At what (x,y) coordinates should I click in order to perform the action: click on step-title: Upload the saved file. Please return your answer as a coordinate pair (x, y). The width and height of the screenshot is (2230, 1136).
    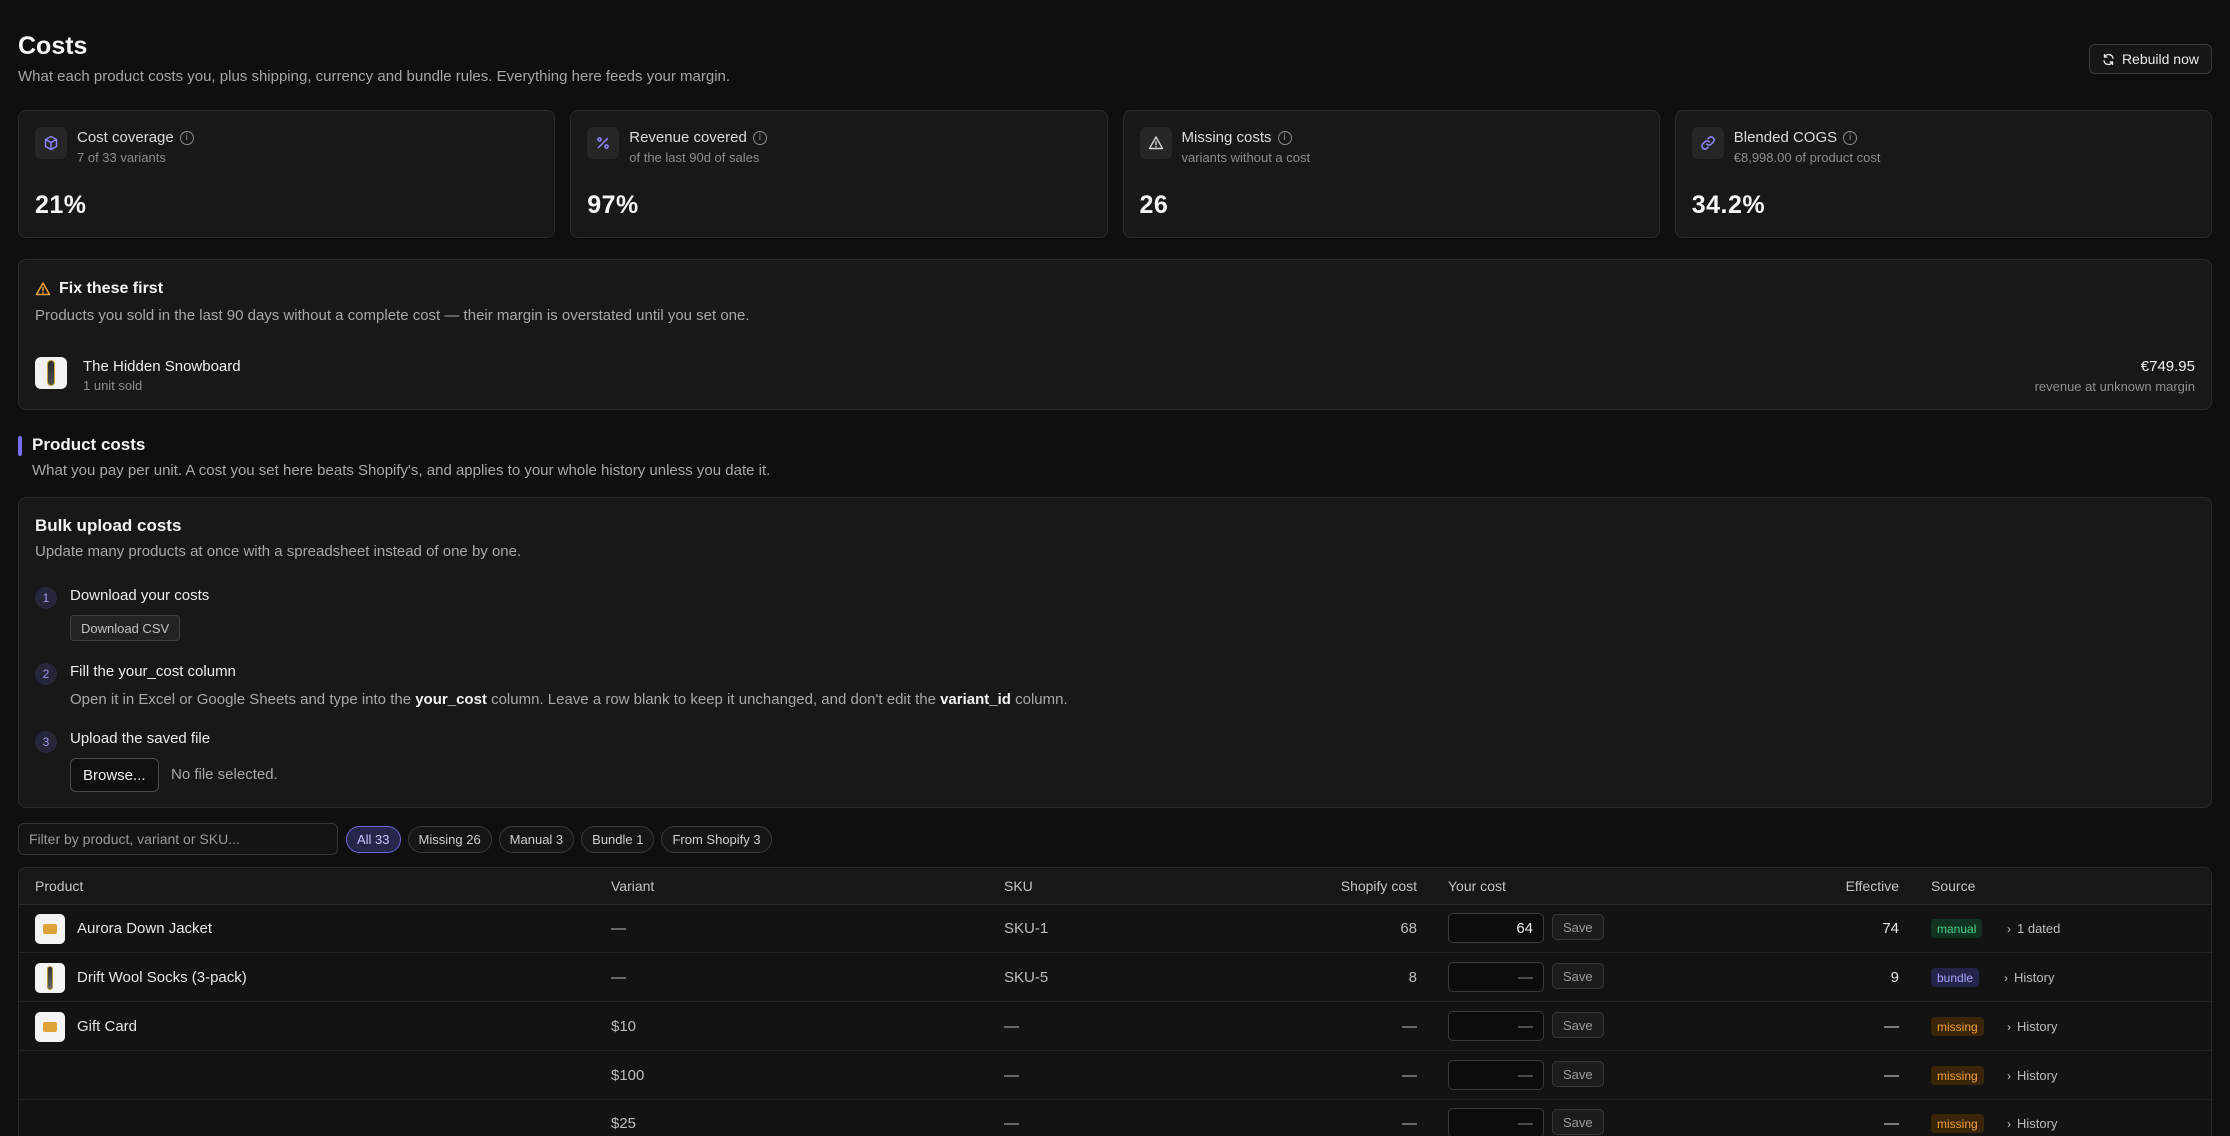
    Looking at the image, I should click on (140, 738).